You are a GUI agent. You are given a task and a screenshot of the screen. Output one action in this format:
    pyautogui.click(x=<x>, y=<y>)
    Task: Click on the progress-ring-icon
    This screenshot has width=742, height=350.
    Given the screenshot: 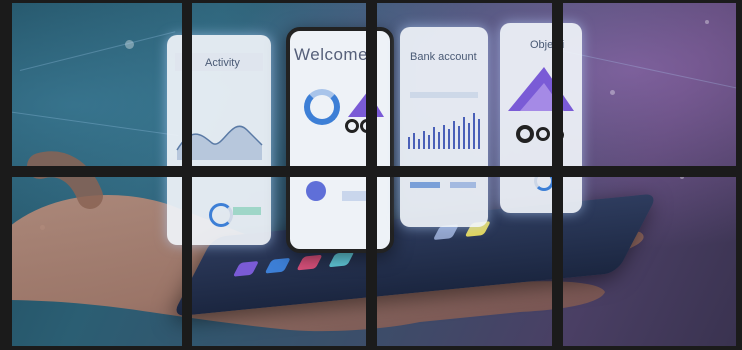 What is the action you would take?
    pyautogui.click(x=221, y=215)
    